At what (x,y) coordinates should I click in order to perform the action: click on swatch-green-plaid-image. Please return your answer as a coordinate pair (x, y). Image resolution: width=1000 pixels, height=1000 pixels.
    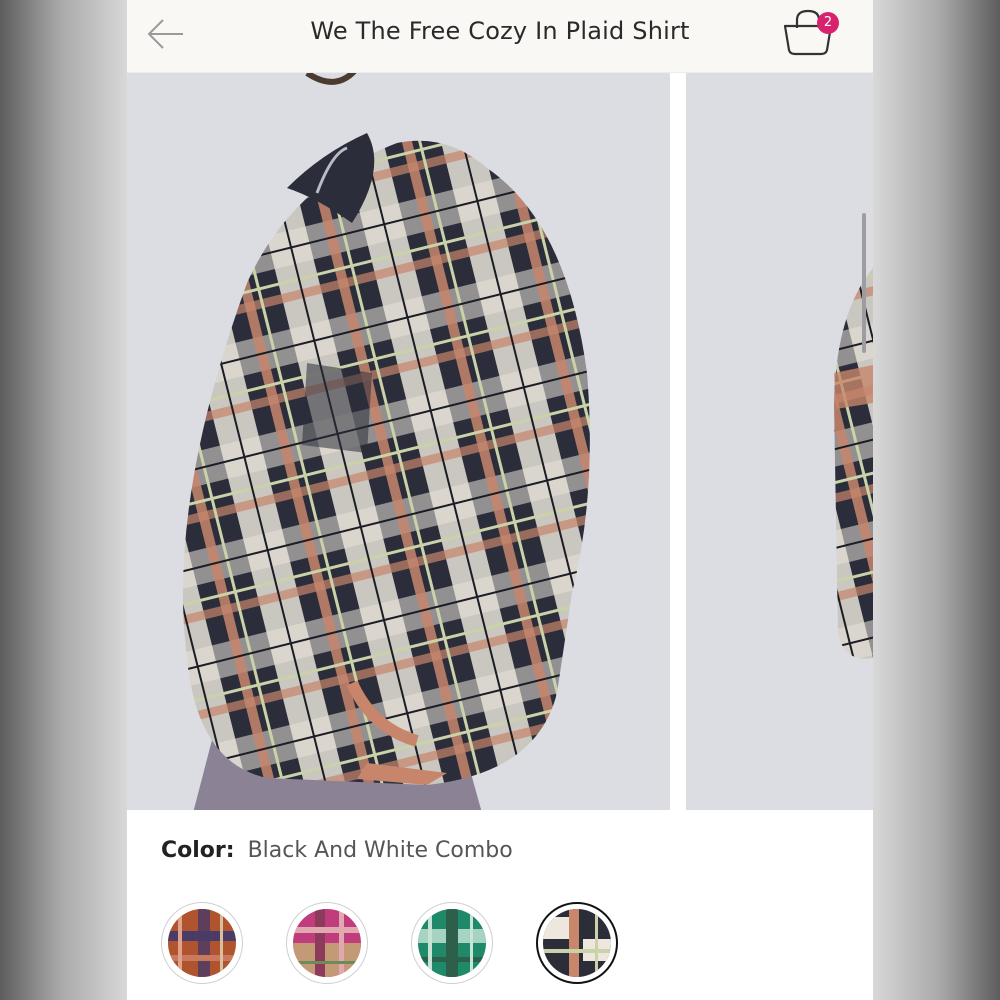
    Looking at the image, I should click on (452, 943).